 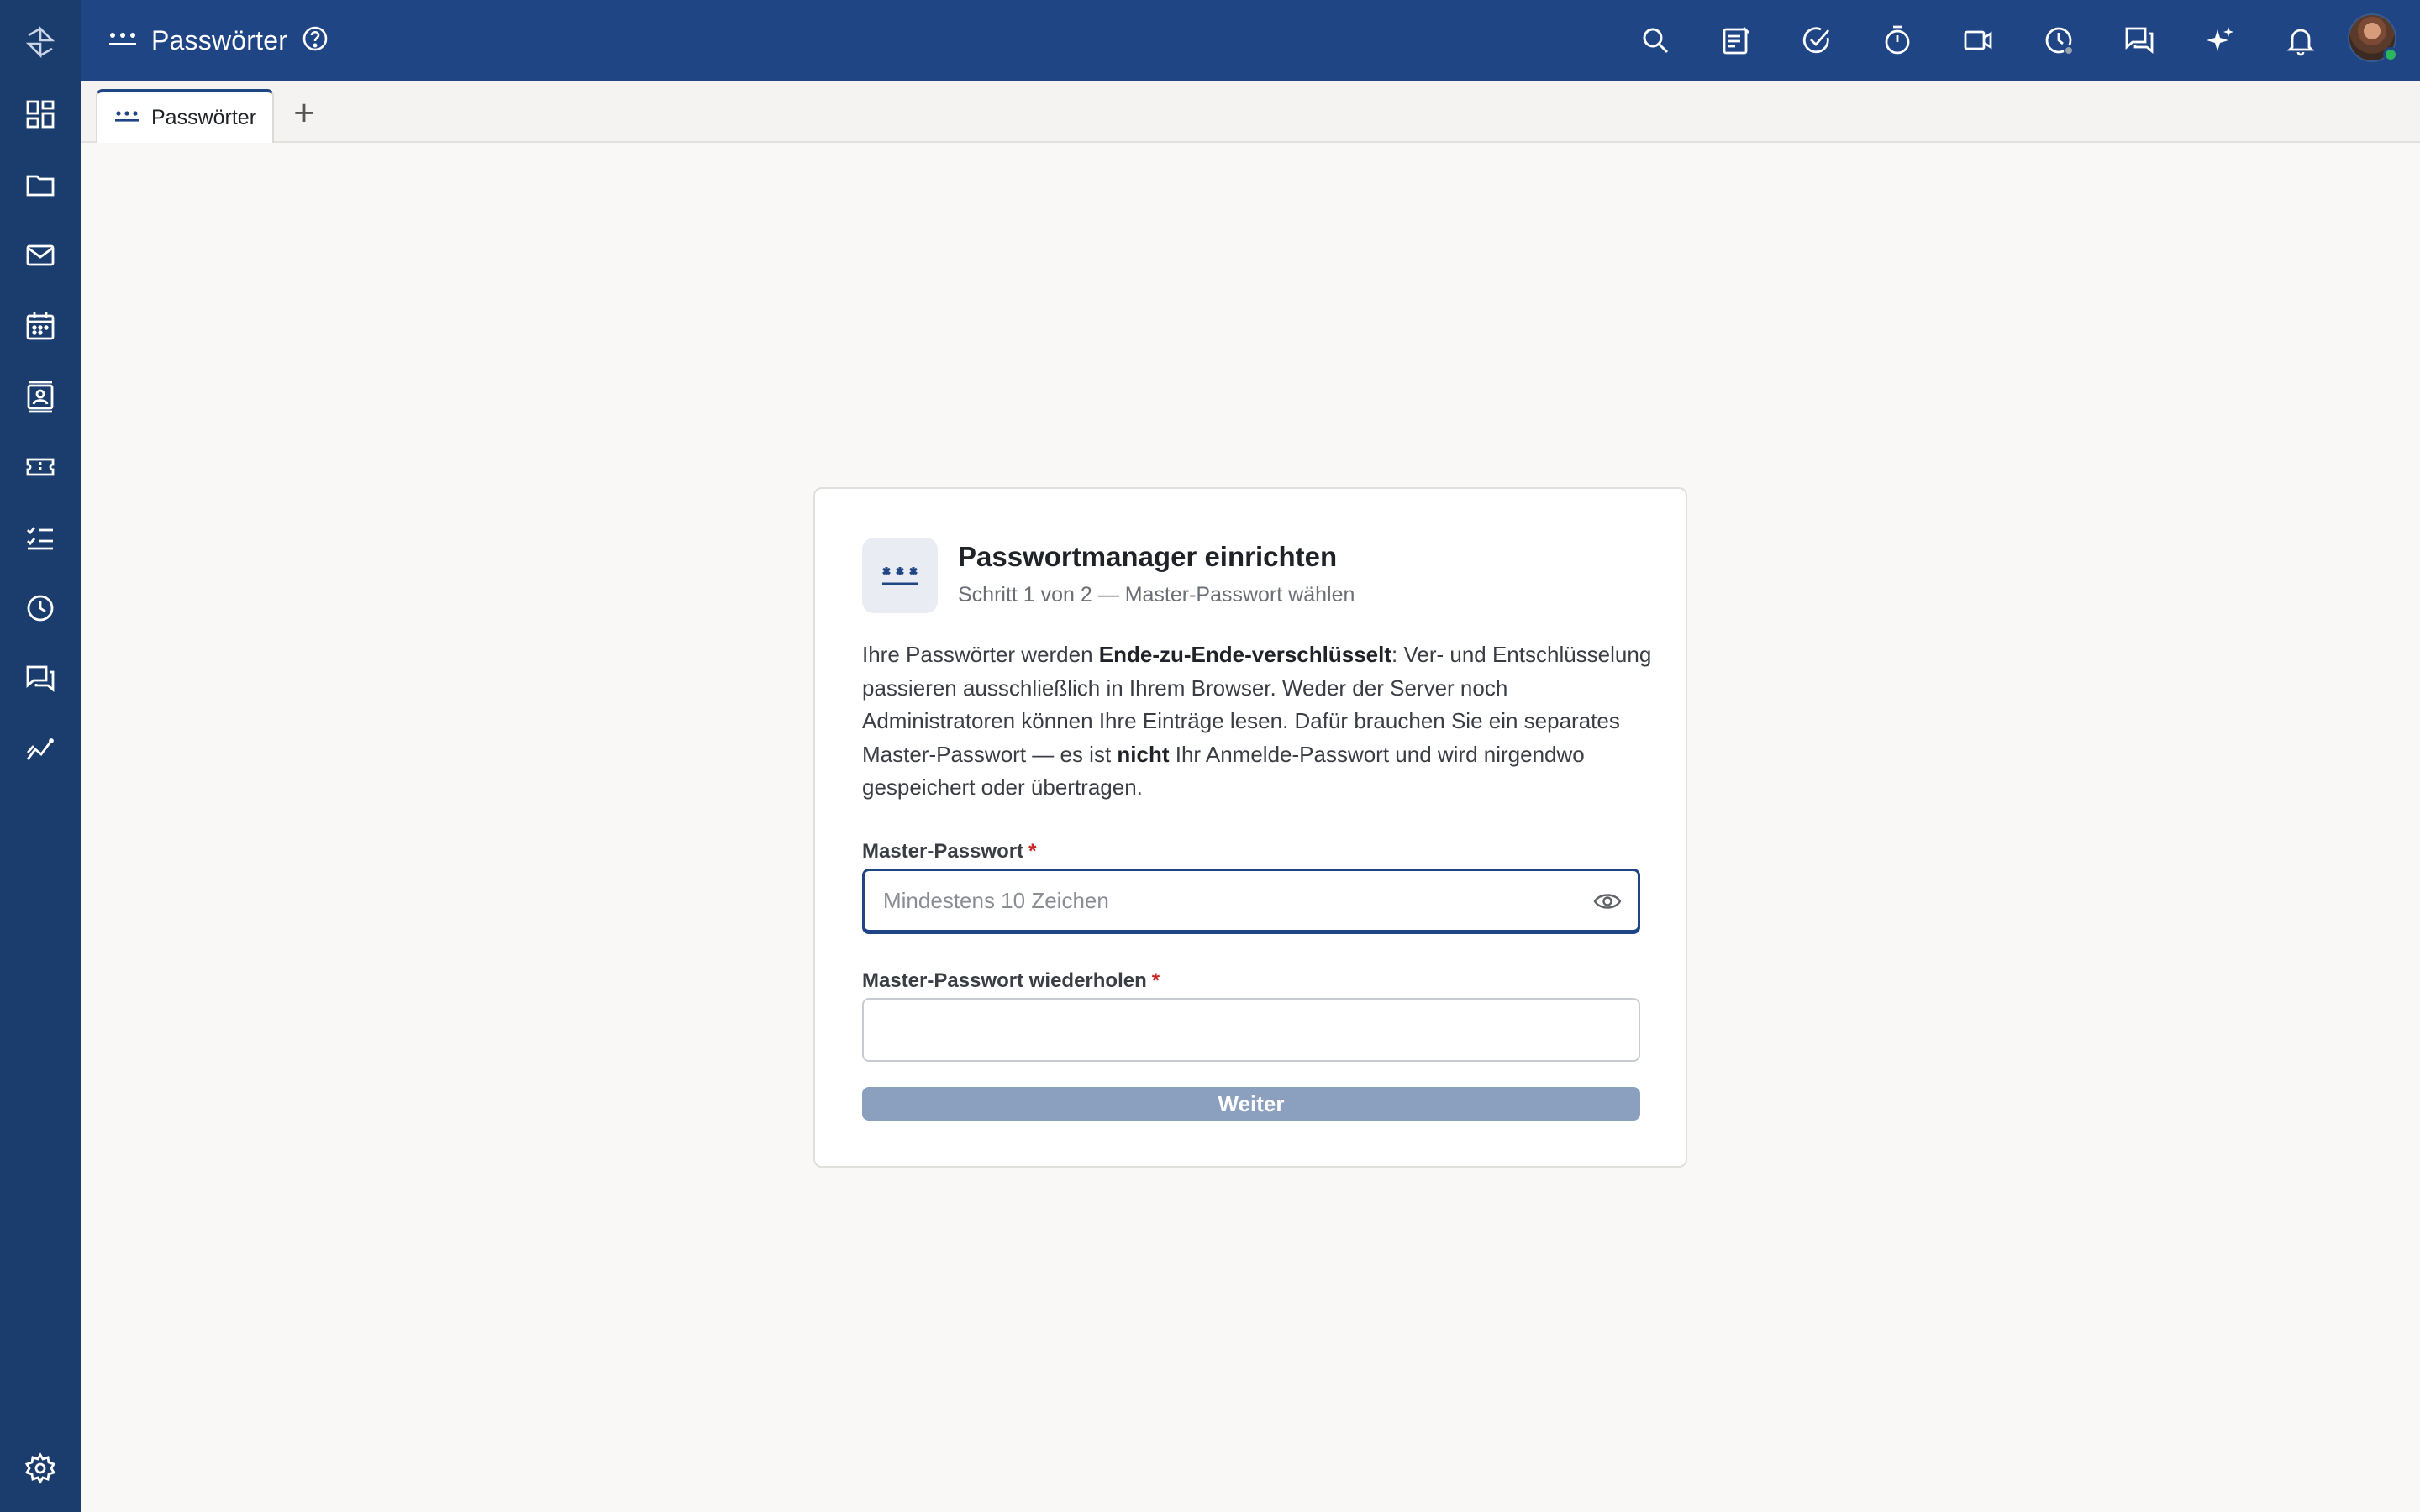 What do you see at coordinates (1227, 900) in the screenshot?
I see `master-password-input` at bounding box center [1227, 900].